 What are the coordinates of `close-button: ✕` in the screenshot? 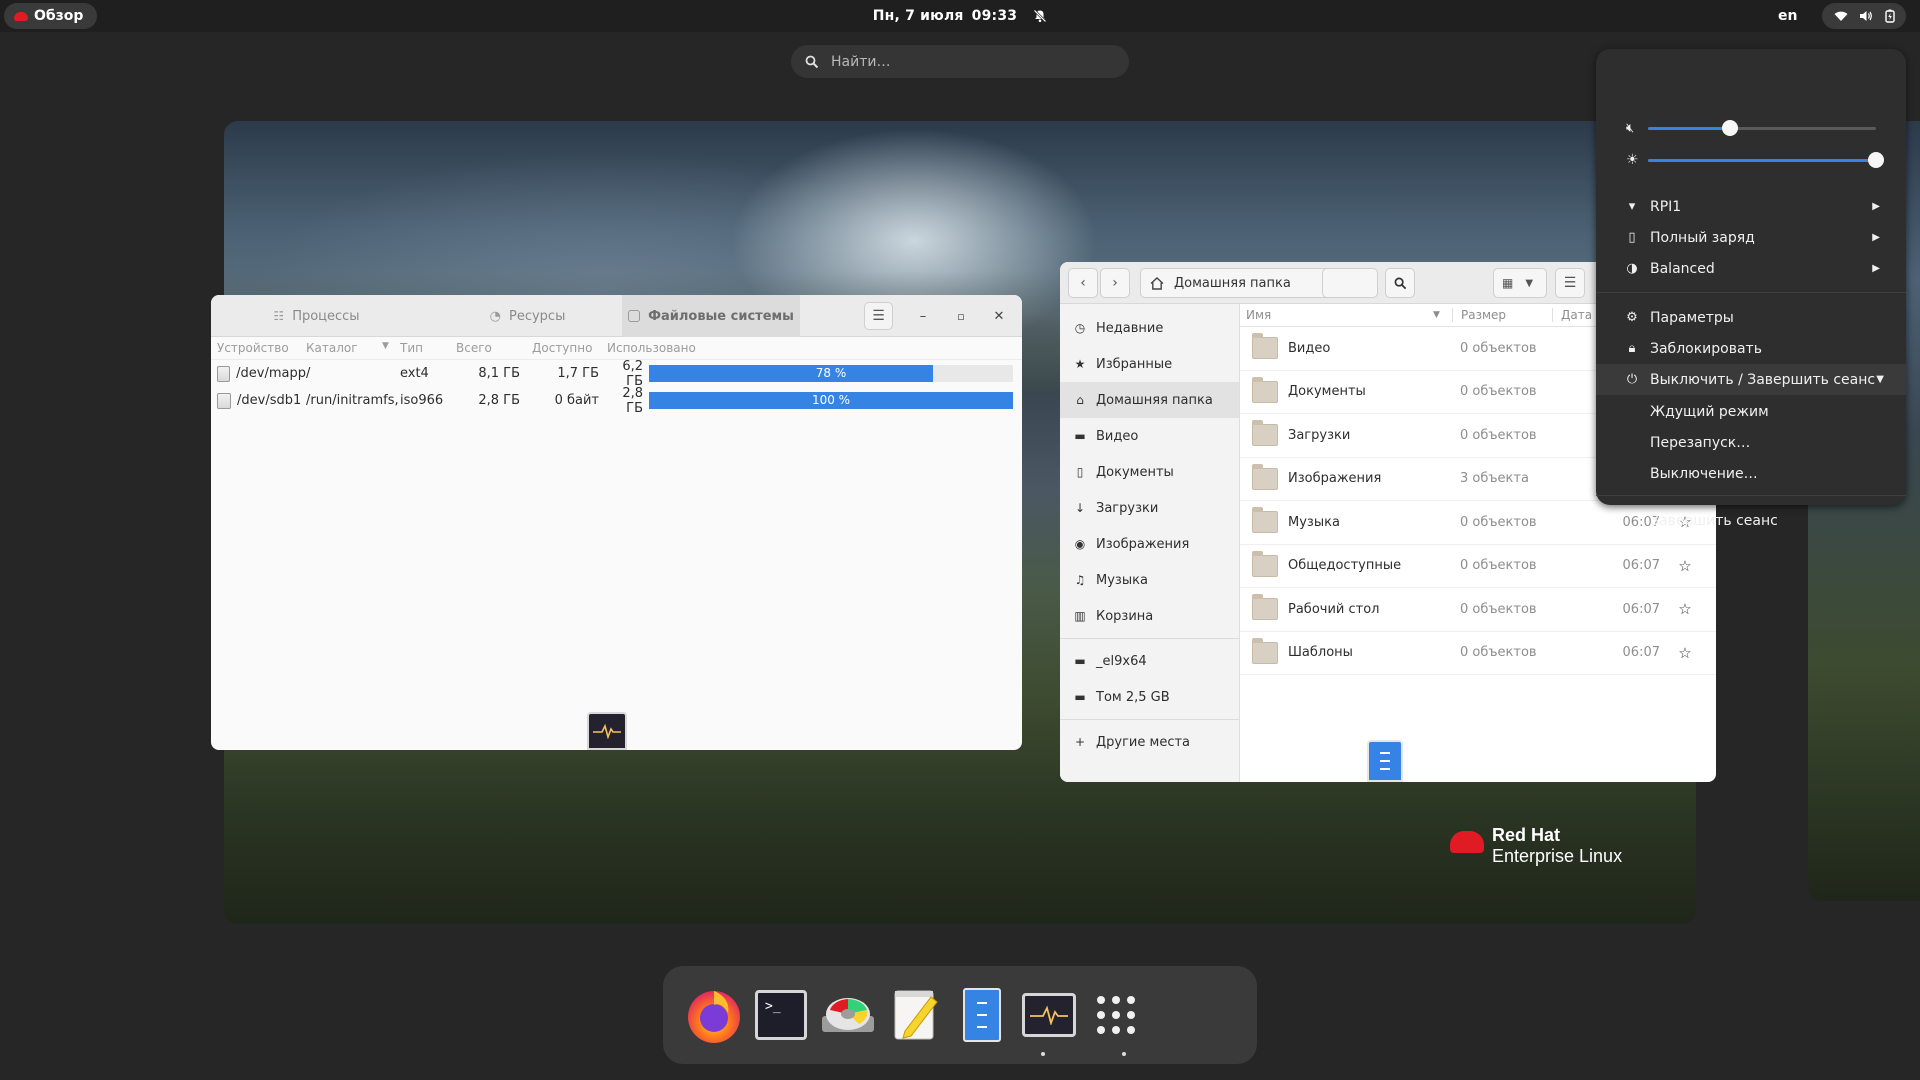 It's located at (999, 316).